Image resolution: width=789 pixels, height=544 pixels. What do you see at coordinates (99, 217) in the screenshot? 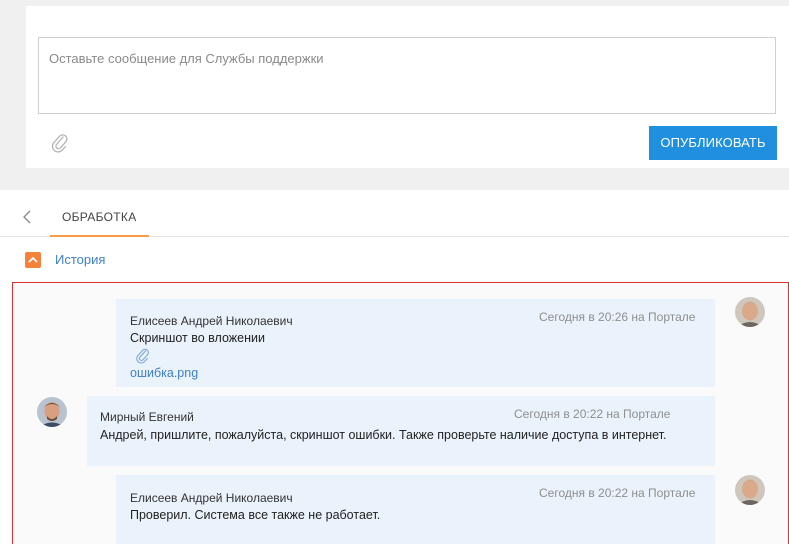
I see `tab-processing: ОБРАБОТКА` at bounding box center [99, 217].